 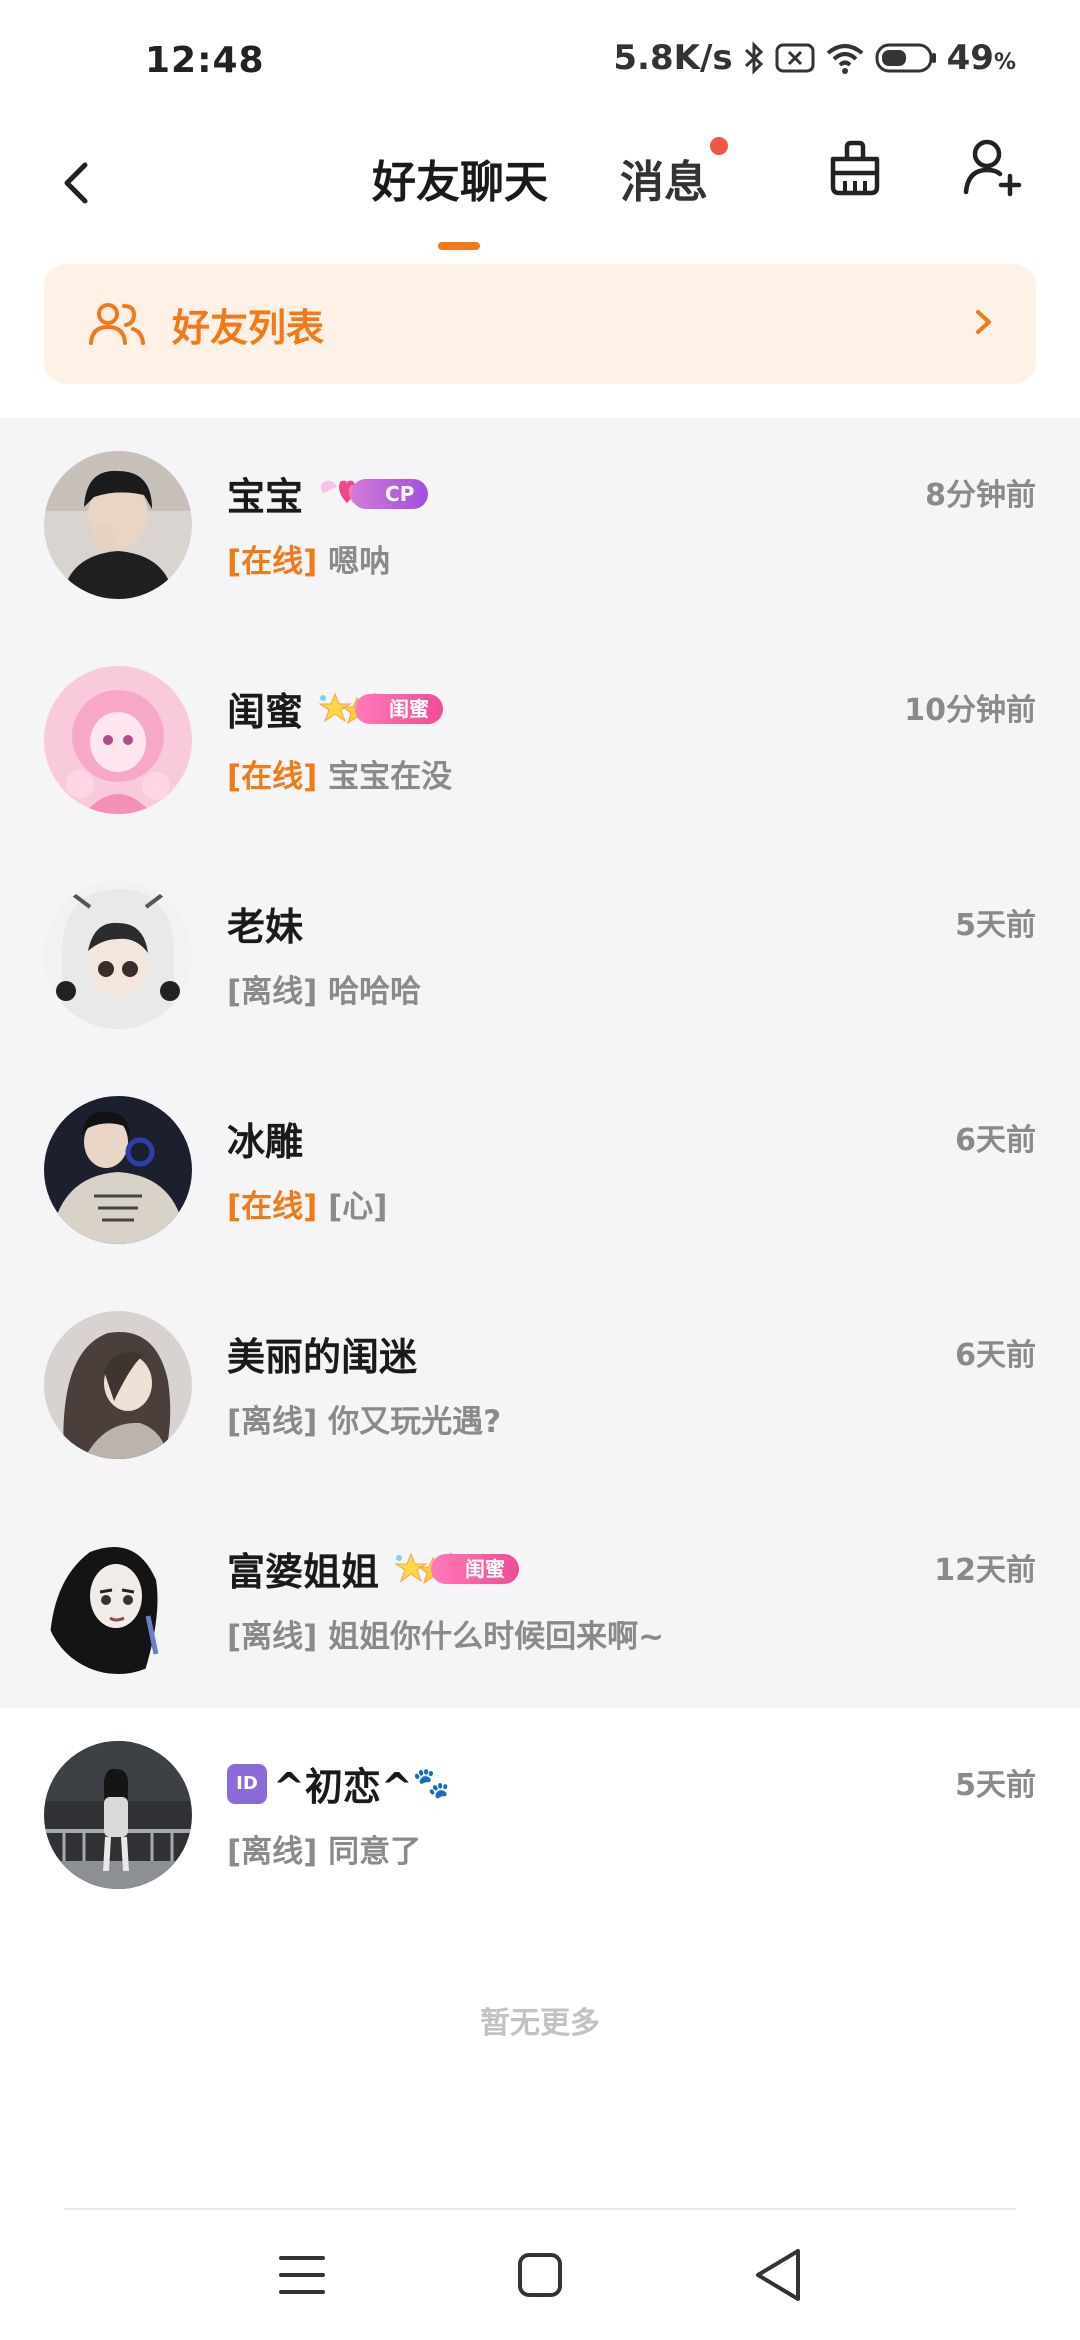 What do you see at coordinates (205, 60) in the screenshot?
I see `status-time: 12:48` at bounding box center [205, 60].